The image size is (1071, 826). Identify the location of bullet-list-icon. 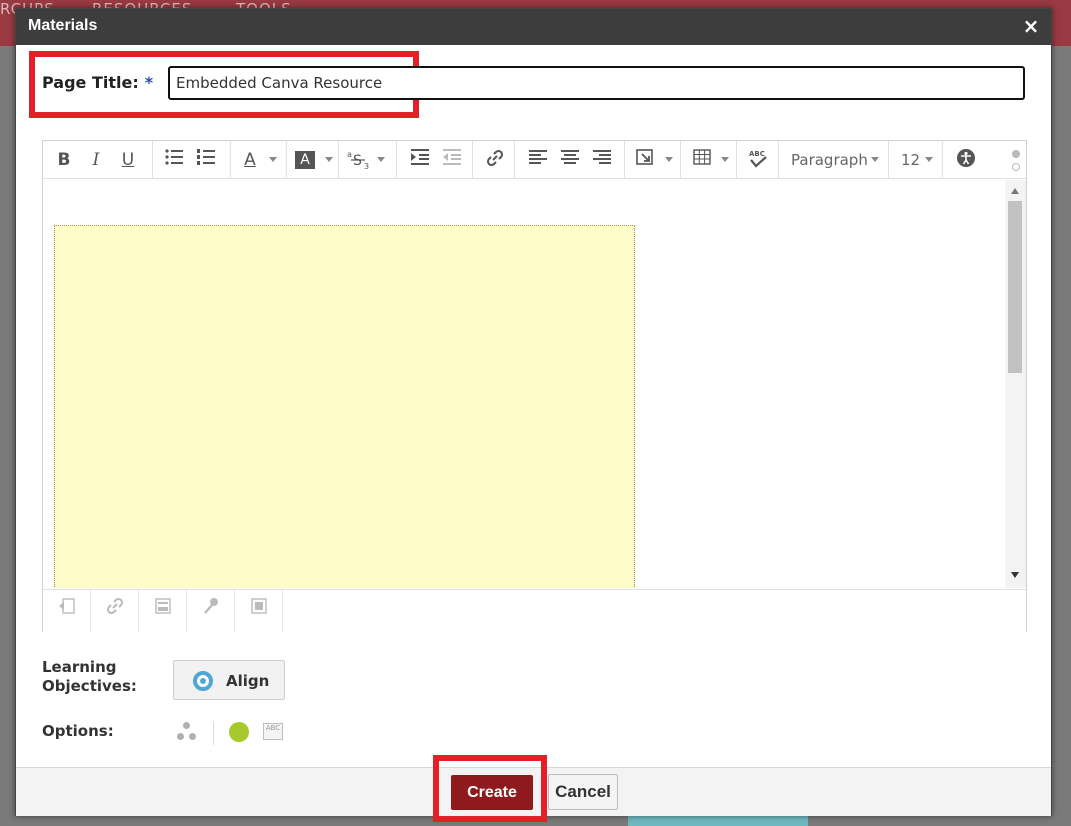
(174, 160).